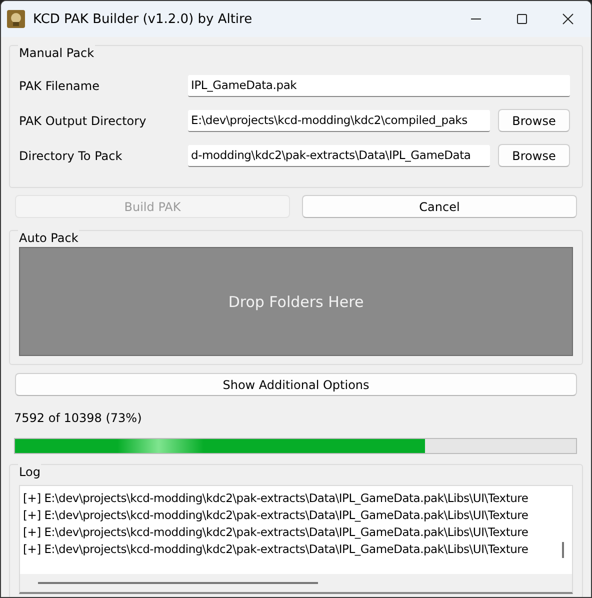  I want to click on input-field: IPL_GameData.pak, so click(379, 85).